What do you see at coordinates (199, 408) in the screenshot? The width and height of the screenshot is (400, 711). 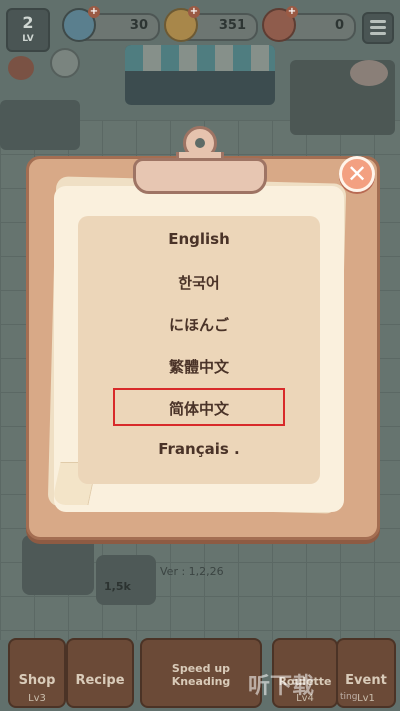 I see `language-option-simplified-chinese: 简体中文` at bounding box center [199, 408].